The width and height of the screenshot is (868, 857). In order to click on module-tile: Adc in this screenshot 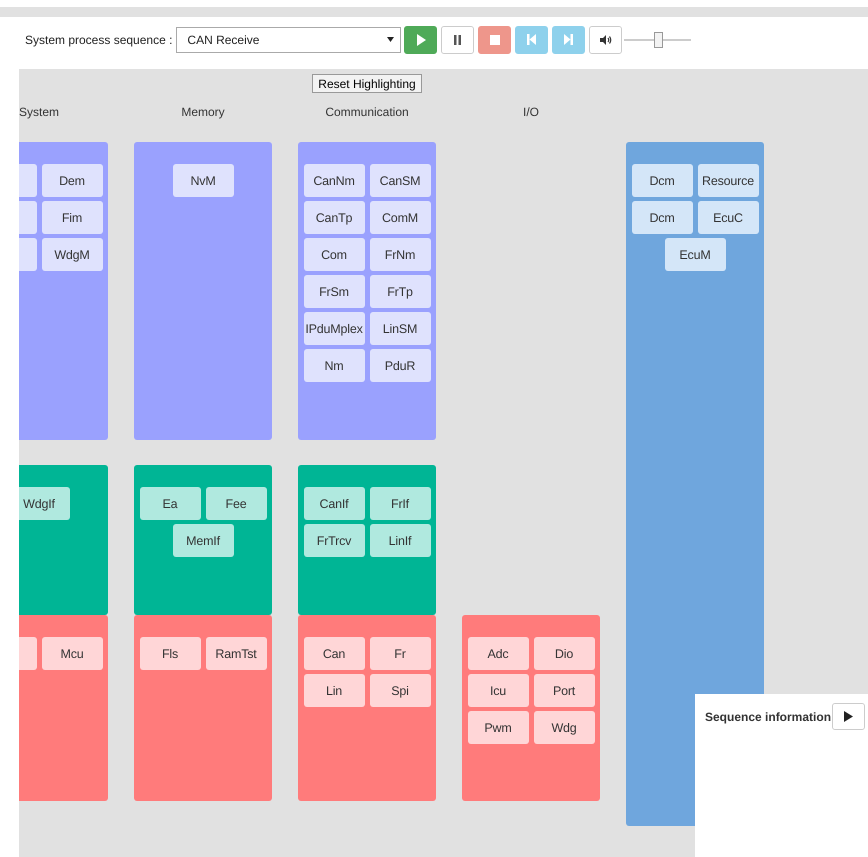, I will do `click(498, 653)`.